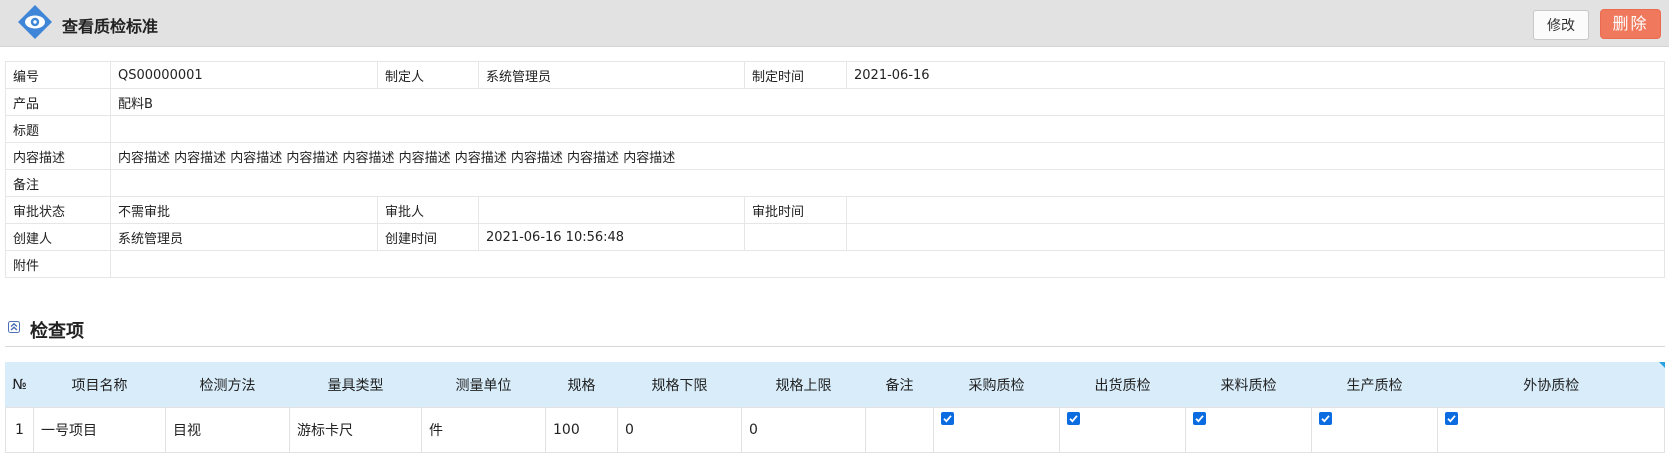 The width and height of the screenshot is (1669, 453). What do you see at coordinates (99, 430) in the screenshot?
I see `item-name-cell: 一号项目` at bounding box center [99, 430].